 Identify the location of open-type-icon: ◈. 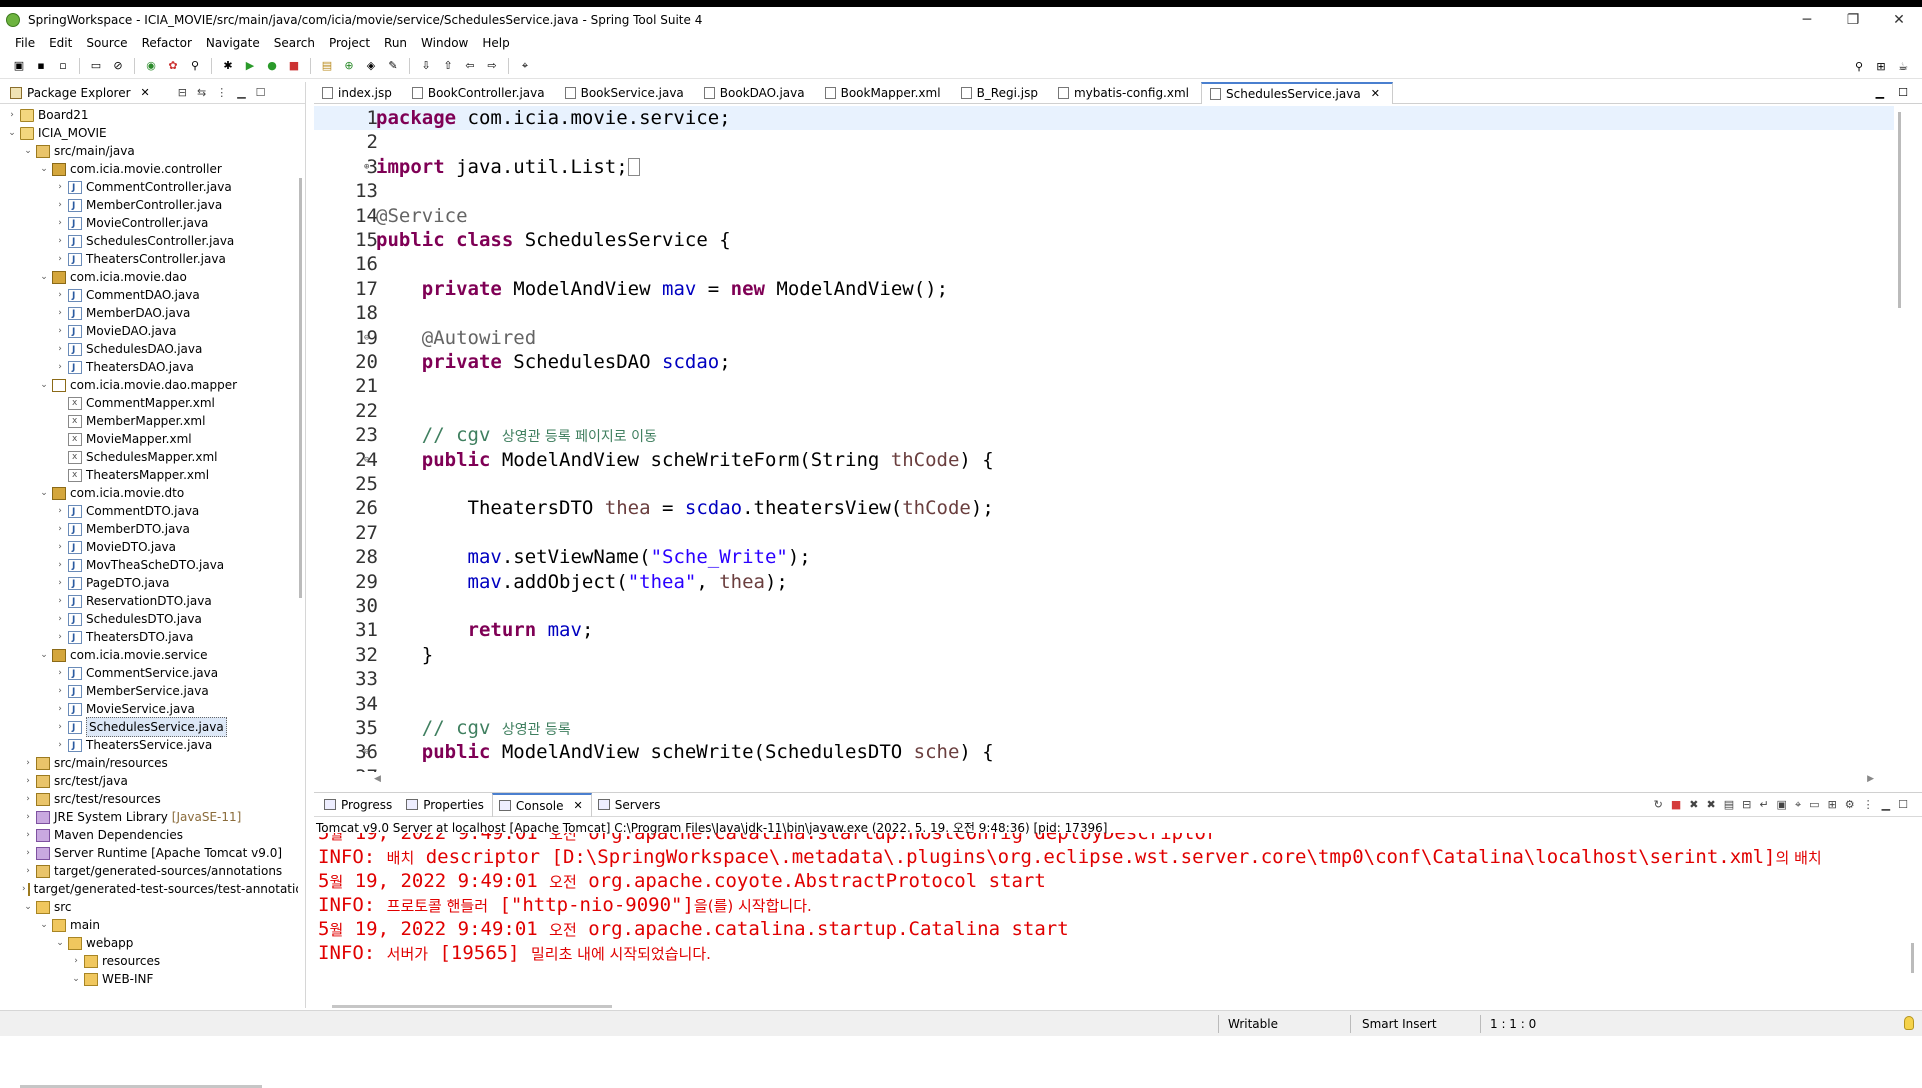
(371, 66).